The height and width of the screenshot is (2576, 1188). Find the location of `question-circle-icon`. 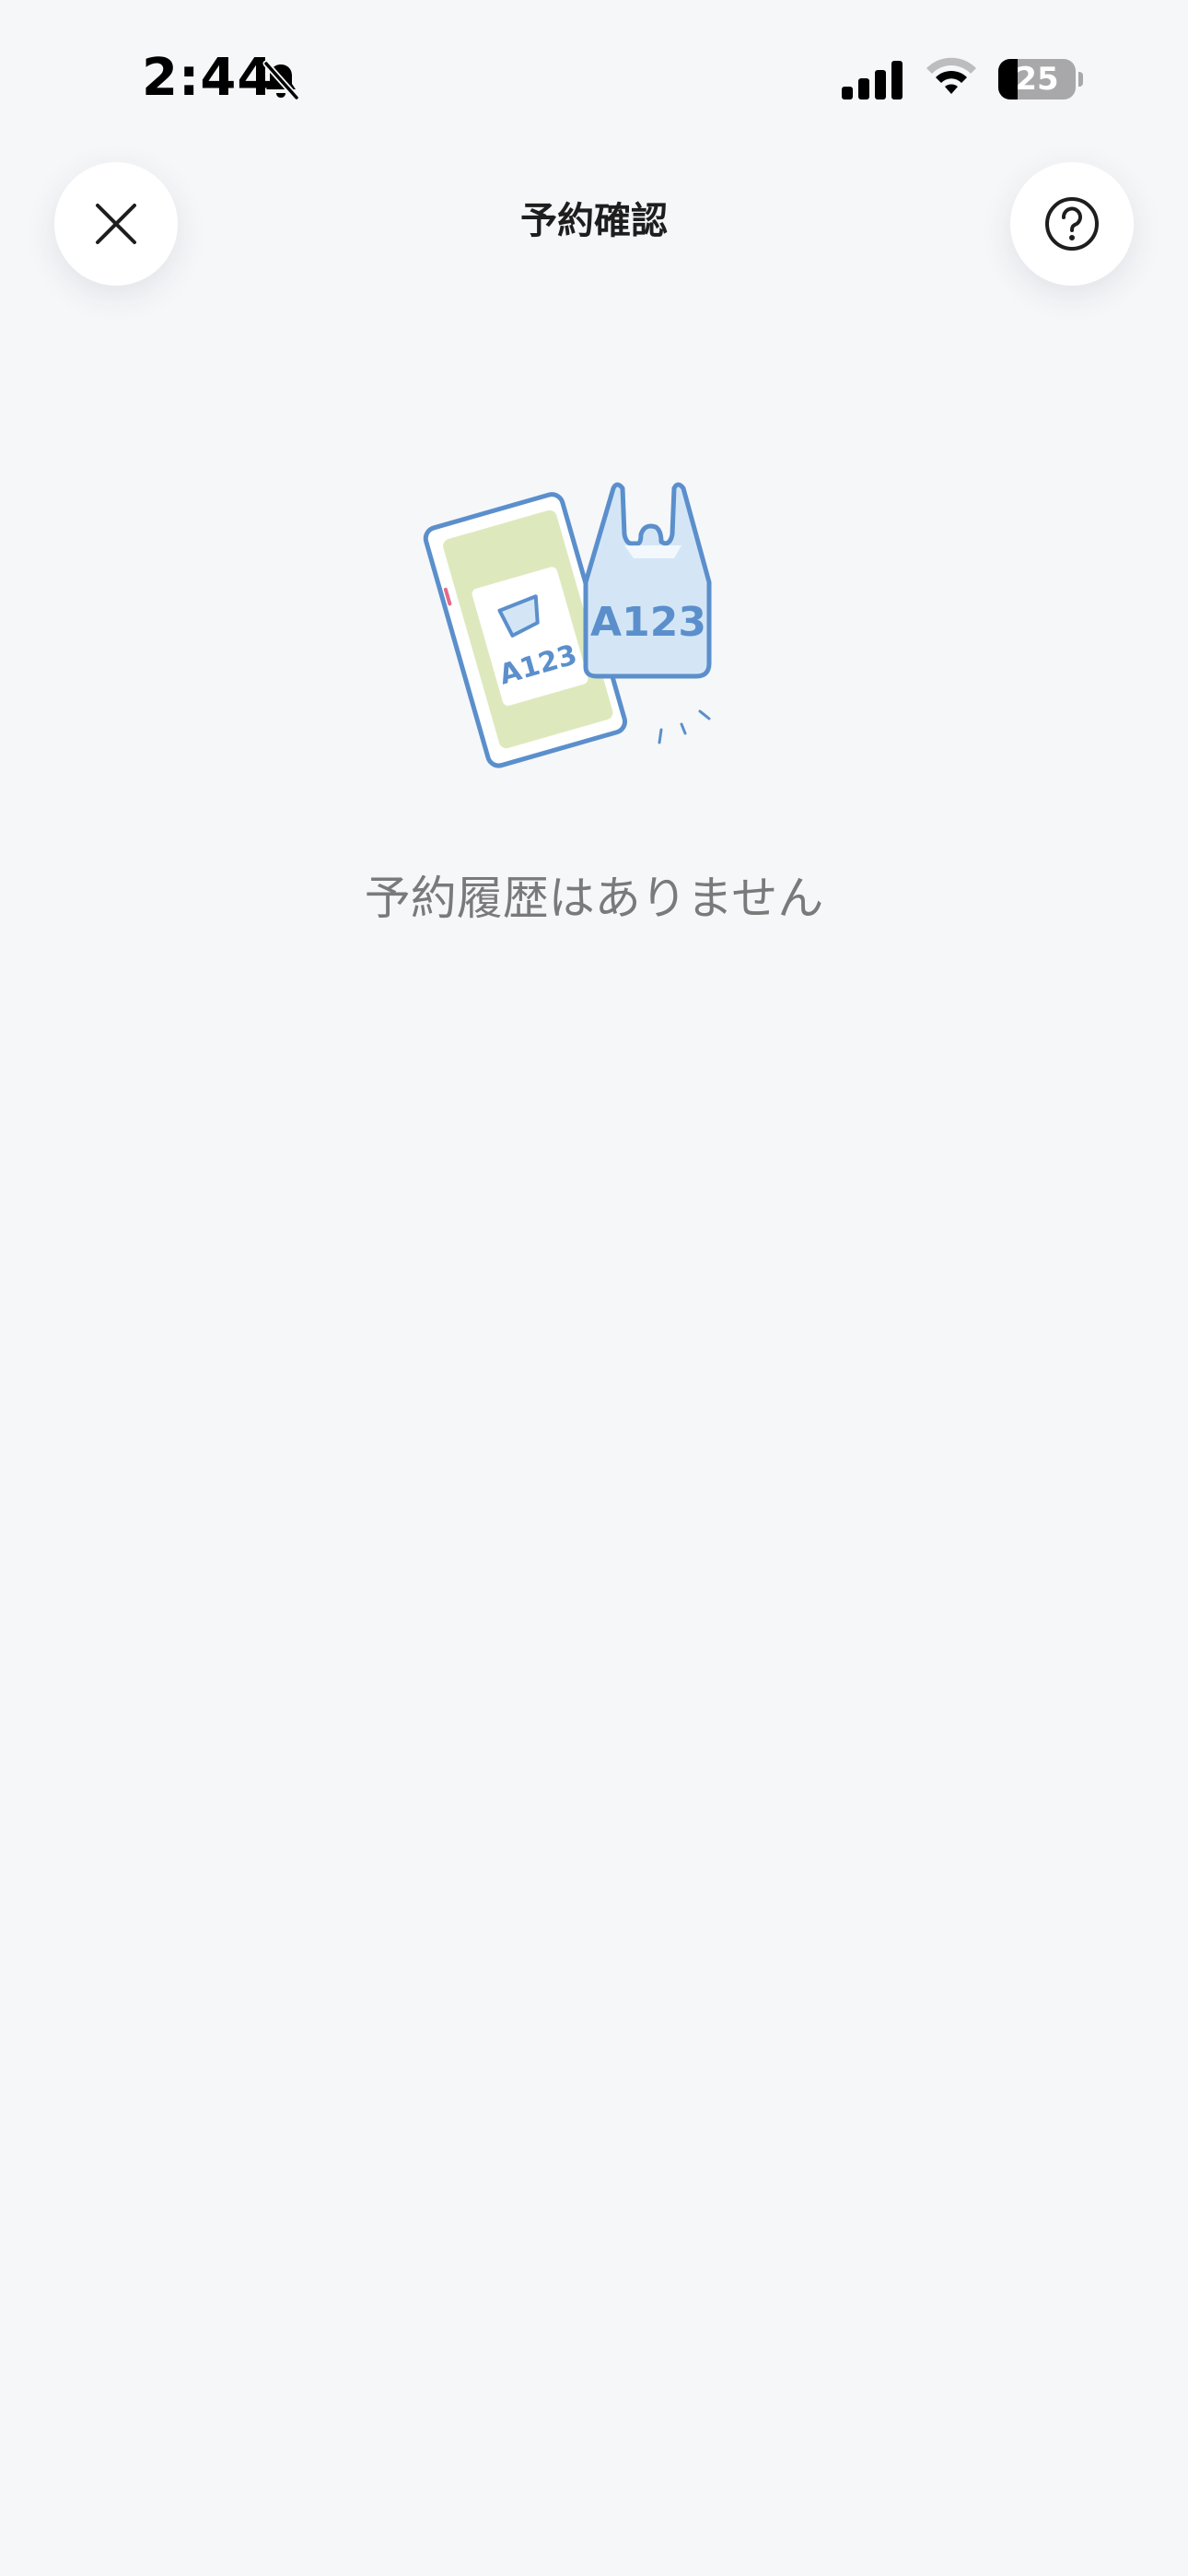

question-circle-icon is located at coordinates (1072, 224).